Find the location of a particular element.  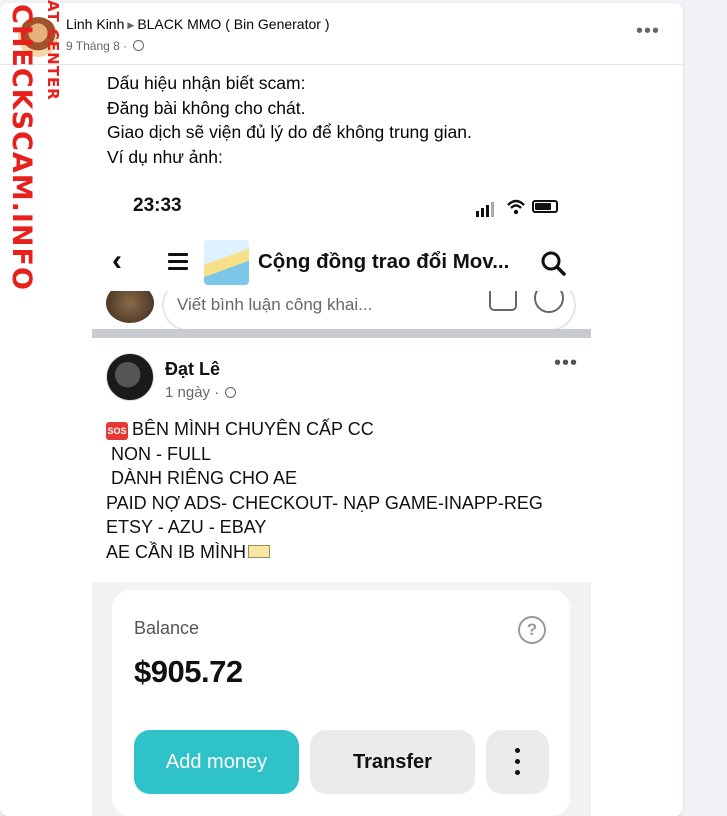

search-icon is located at coordinates (553, 263).